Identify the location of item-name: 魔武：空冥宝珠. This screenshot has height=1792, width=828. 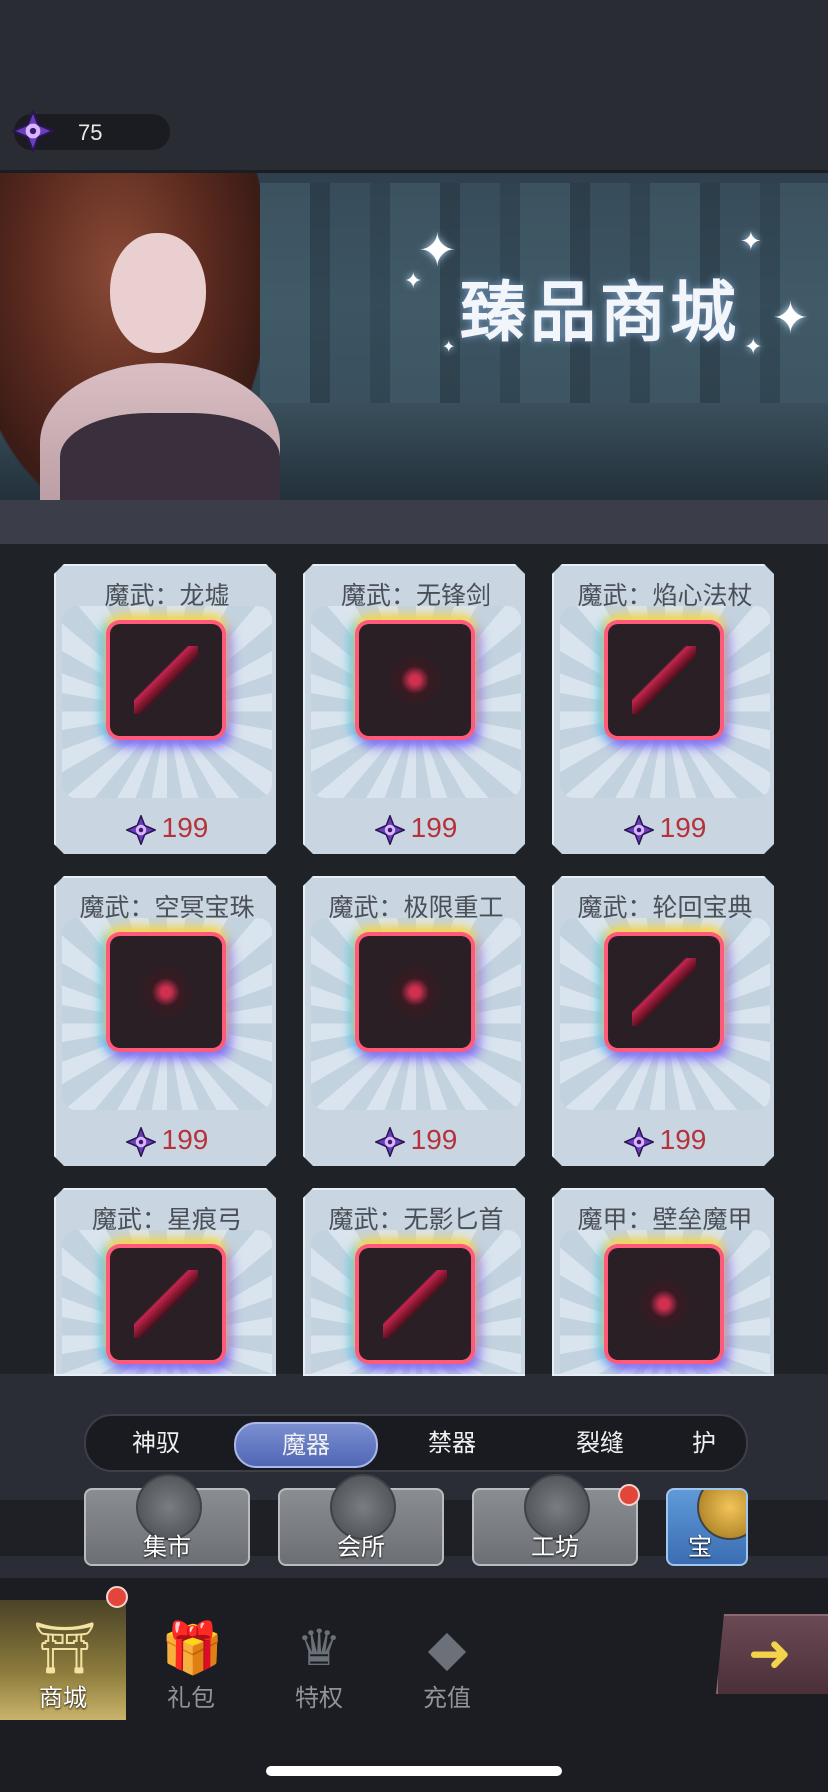
(167, 907).